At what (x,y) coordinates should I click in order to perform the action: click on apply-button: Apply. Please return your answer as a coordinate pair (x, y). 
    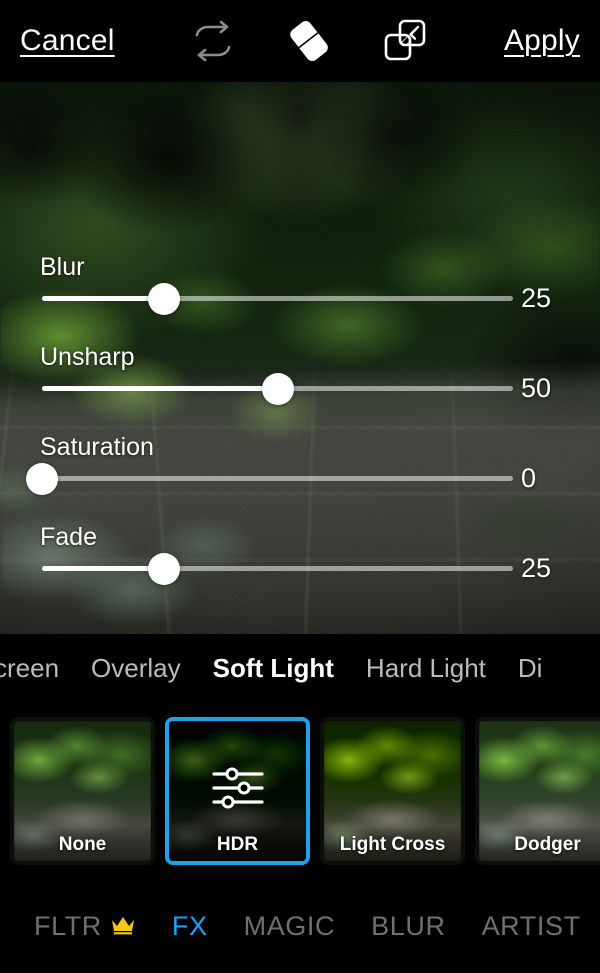
    Looking at the image, I should click on (542, 41).